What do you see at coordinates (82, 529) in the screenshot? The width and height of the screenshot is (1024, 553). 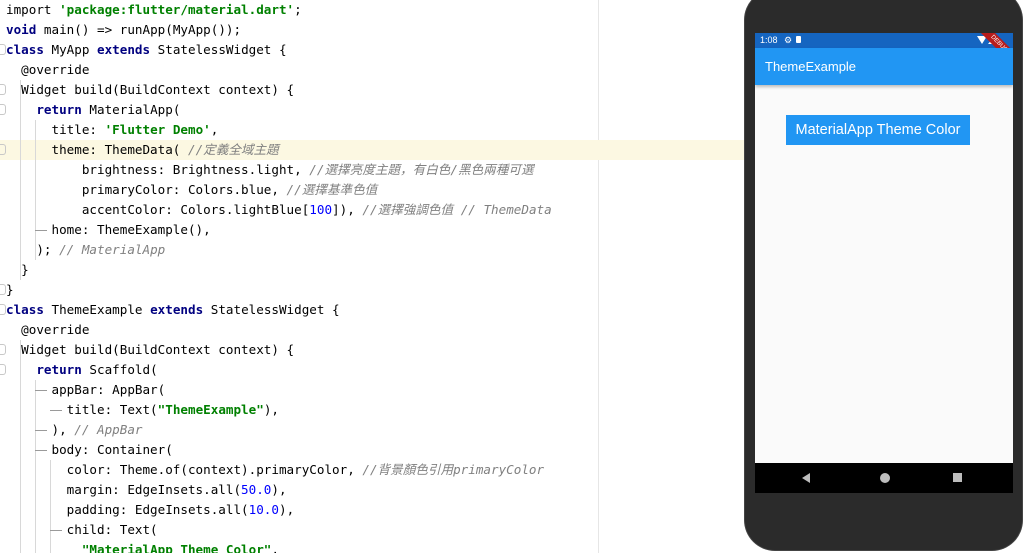 I see `code-token: child: Text(` at bounding box center [82, 529].